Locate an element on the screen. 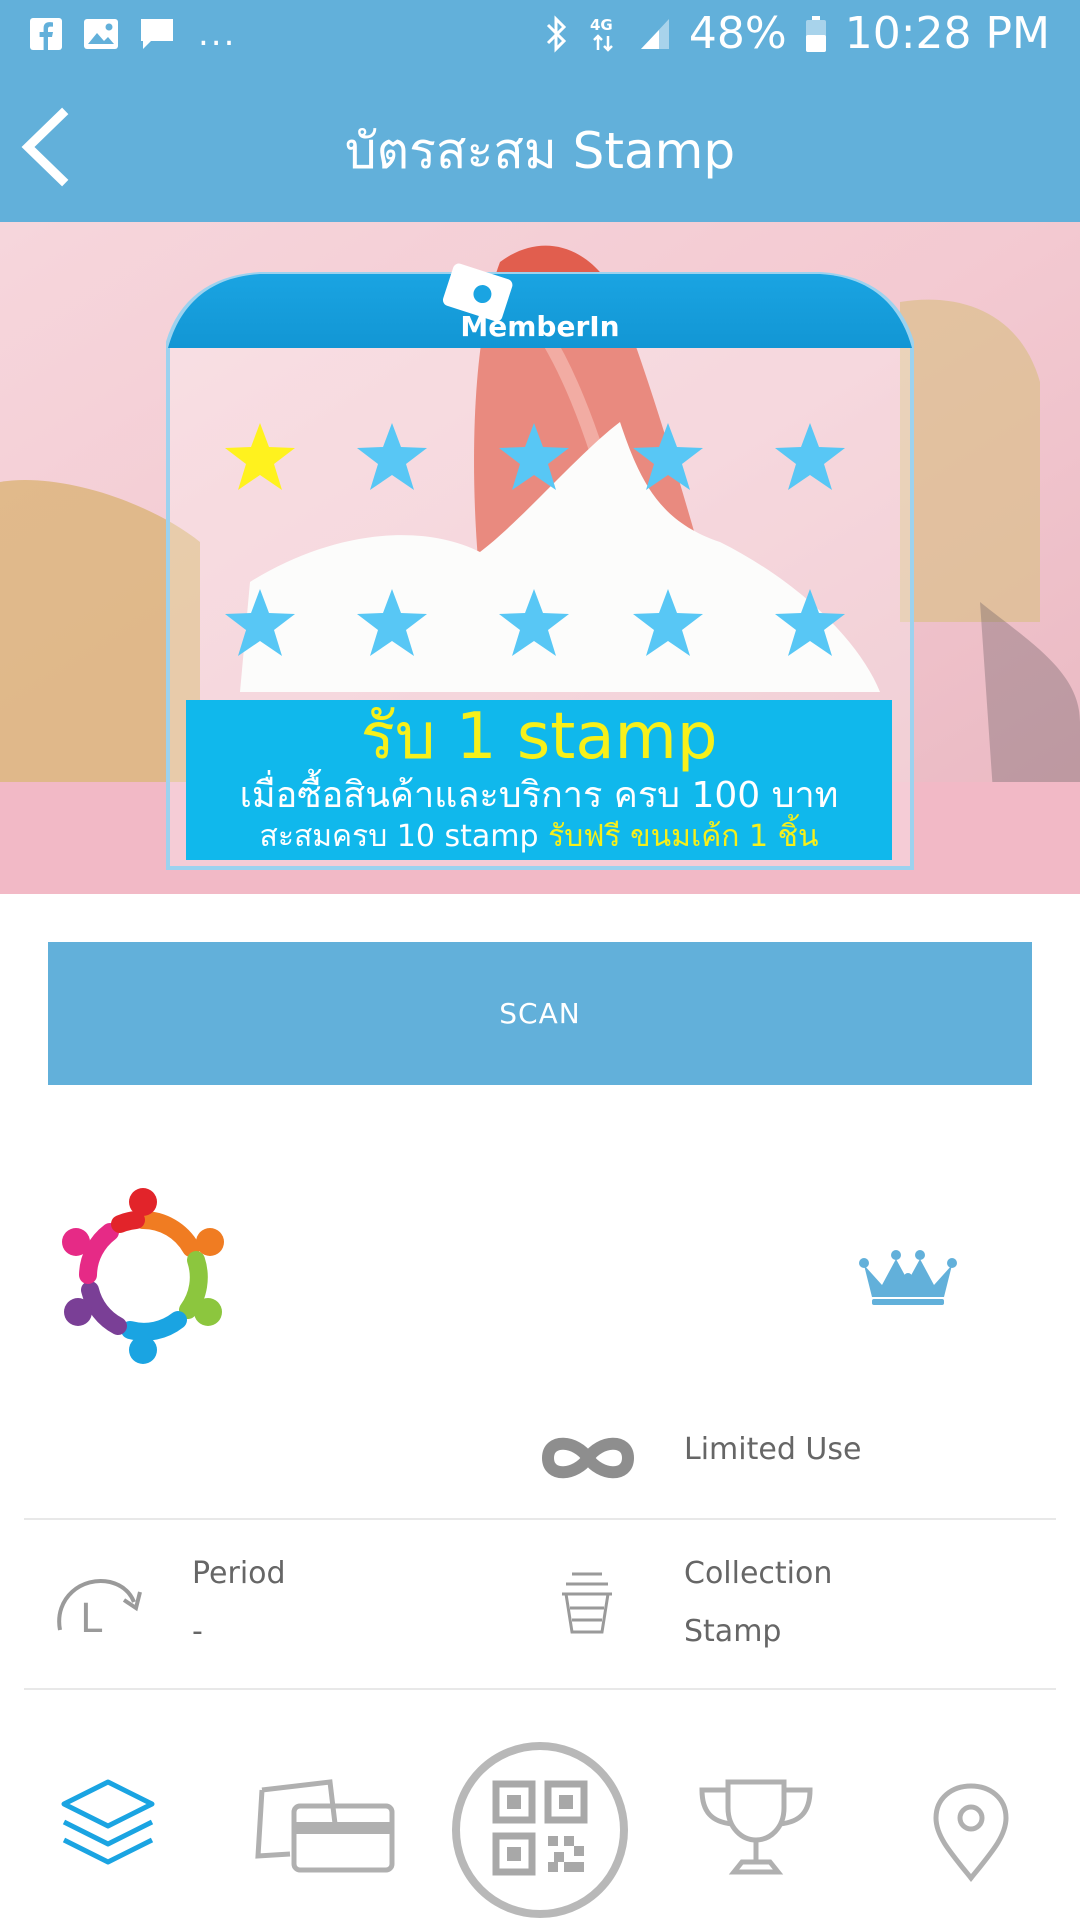 The width and height of the screenshot is (1080, 1920). trophy-icon is located at coordinates (756, 1828).